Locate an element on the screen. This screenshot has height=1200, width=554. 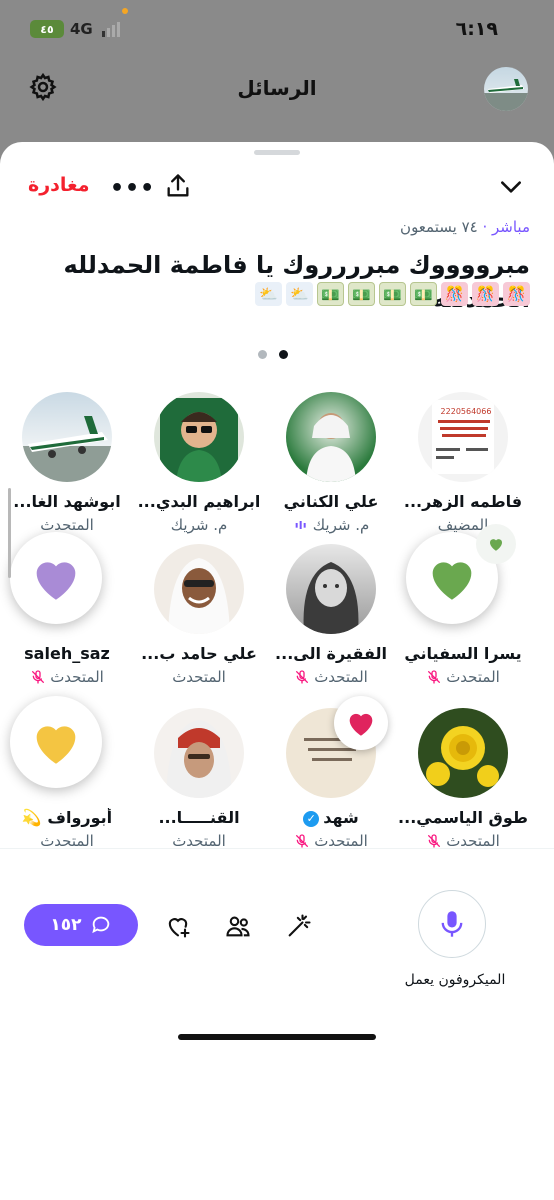
live-label: مباشر is located at coordinates (511, 227).